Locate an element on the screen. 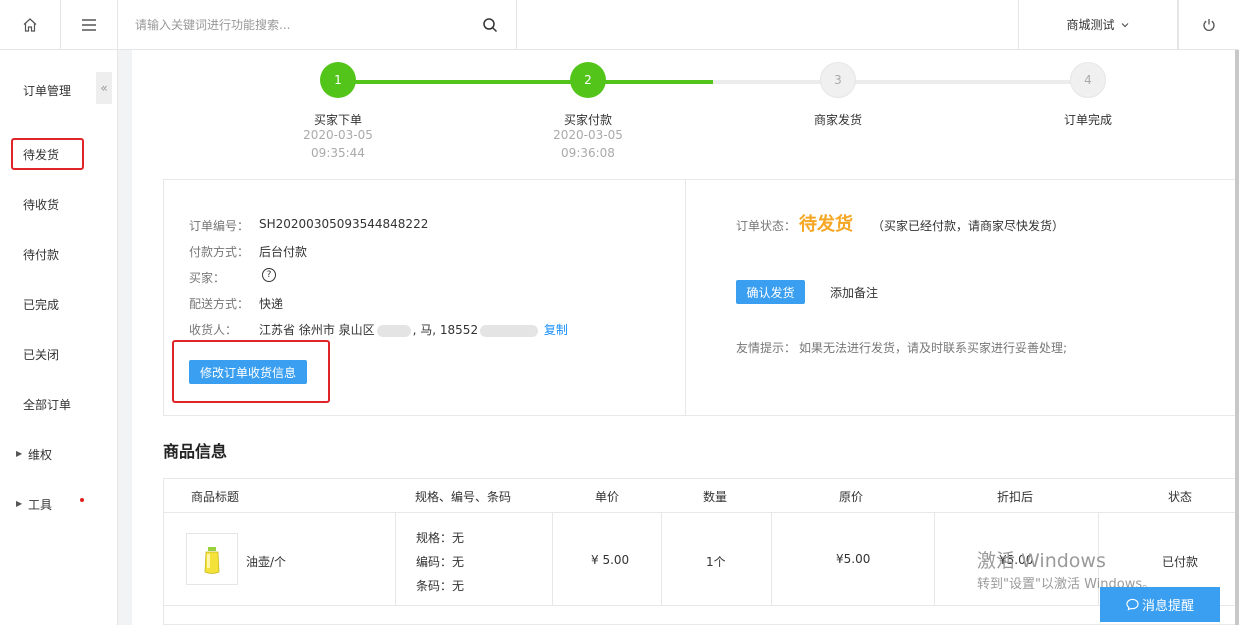 The width and height of the screenshot is (1239, 625). notification-dot is located at coordinates (82, 500).